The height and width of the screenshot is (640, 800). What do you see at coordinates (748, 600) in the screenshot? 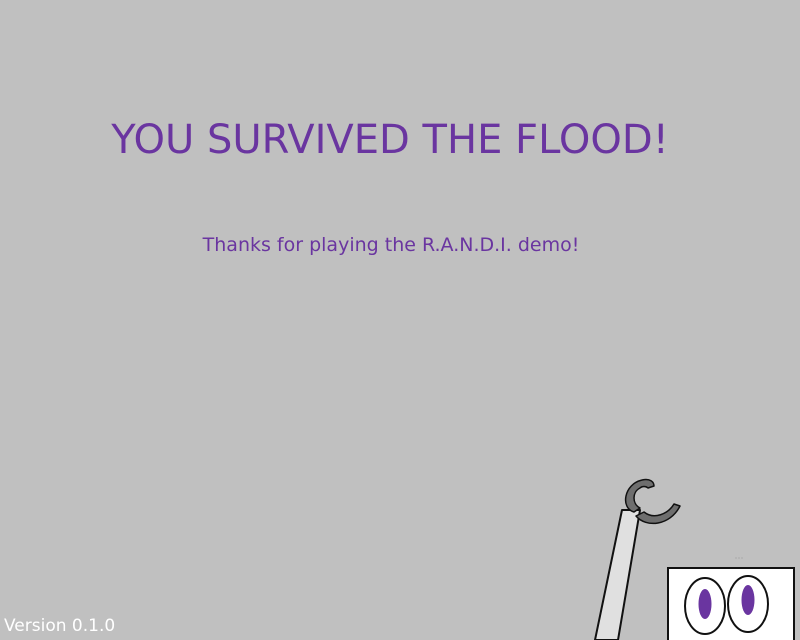
I see `right-pupil` at bounding box center [748, 600].